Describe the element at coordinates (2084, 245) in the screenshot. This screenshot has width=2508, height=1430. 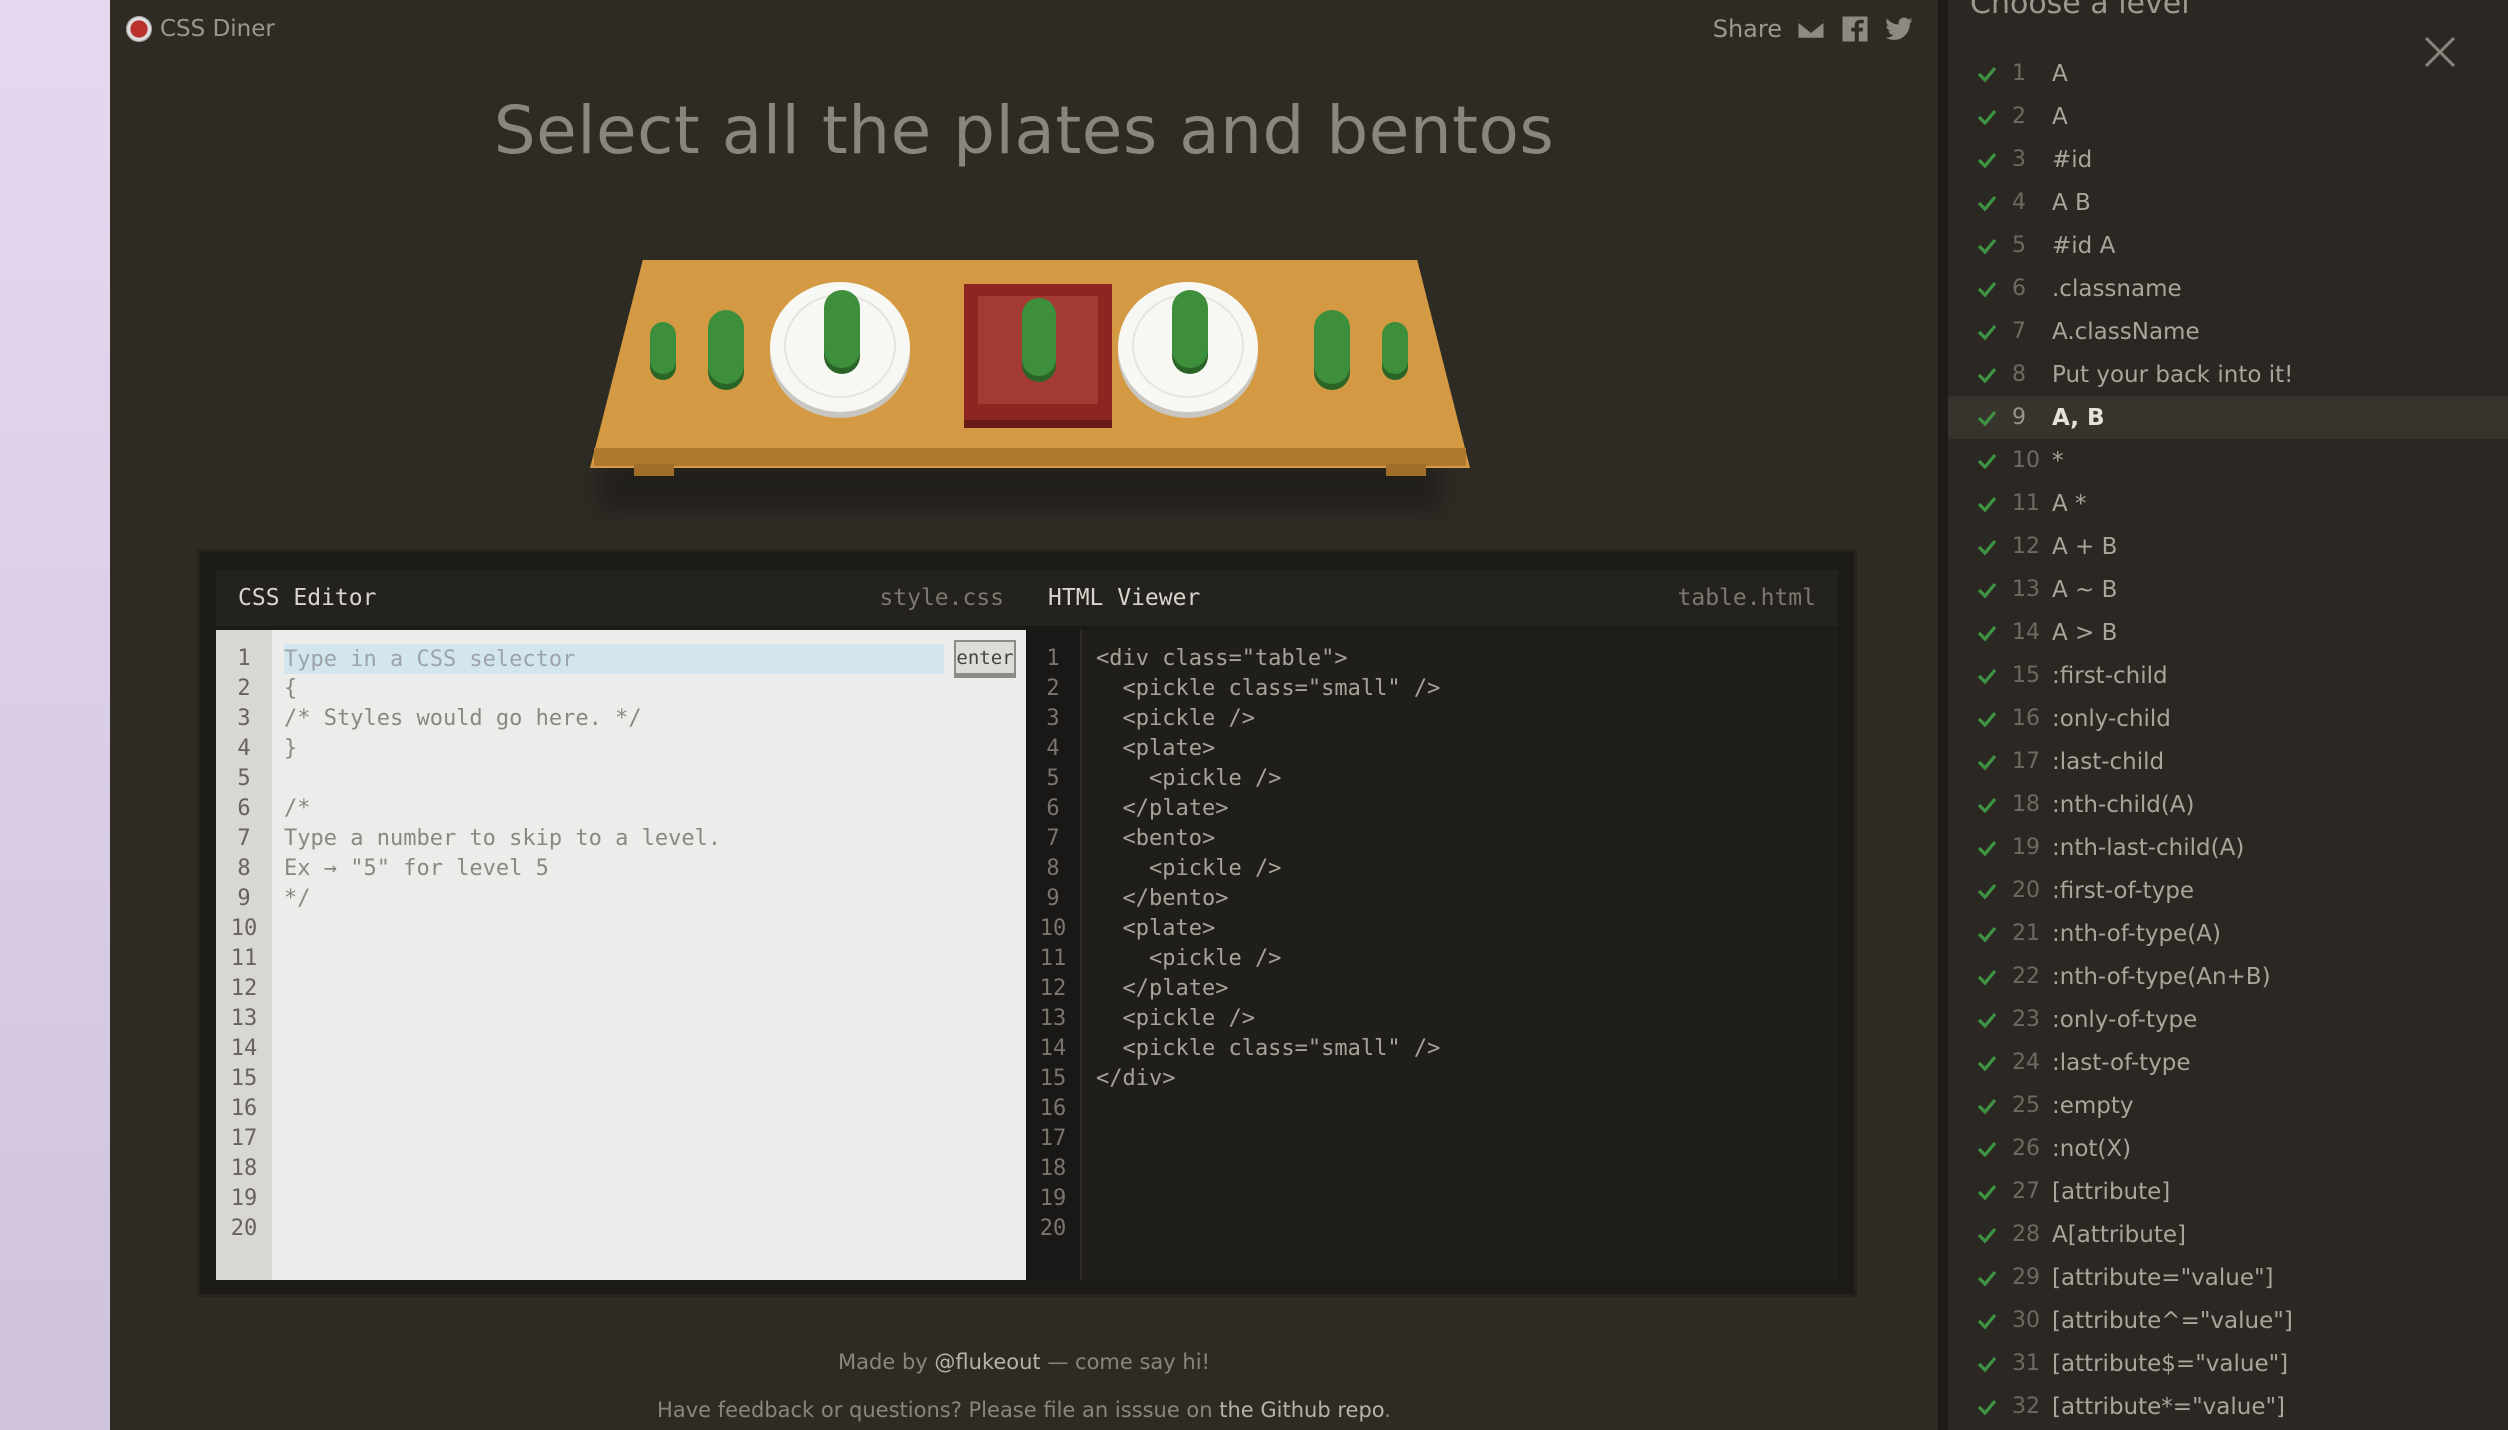
I see `level-name: #id A` at that location.